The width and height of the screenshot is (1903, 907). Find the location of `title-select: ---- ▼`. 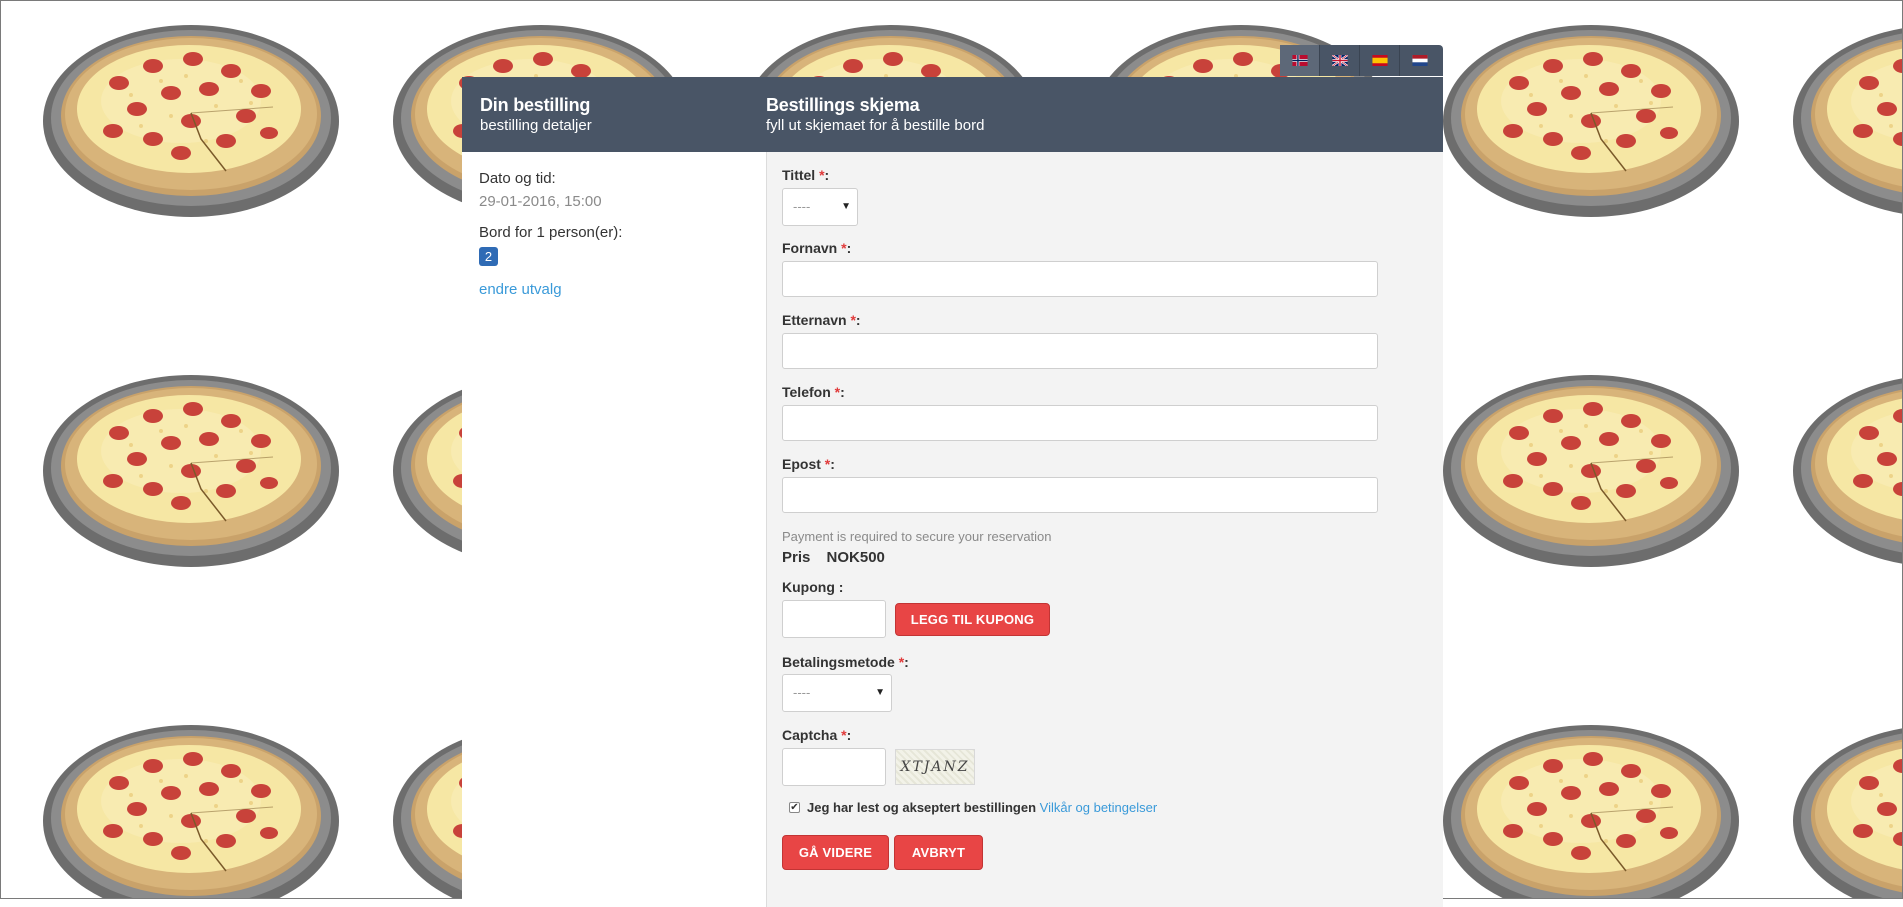

title-select: ---- ▼ is located at coordinates (820, 207).